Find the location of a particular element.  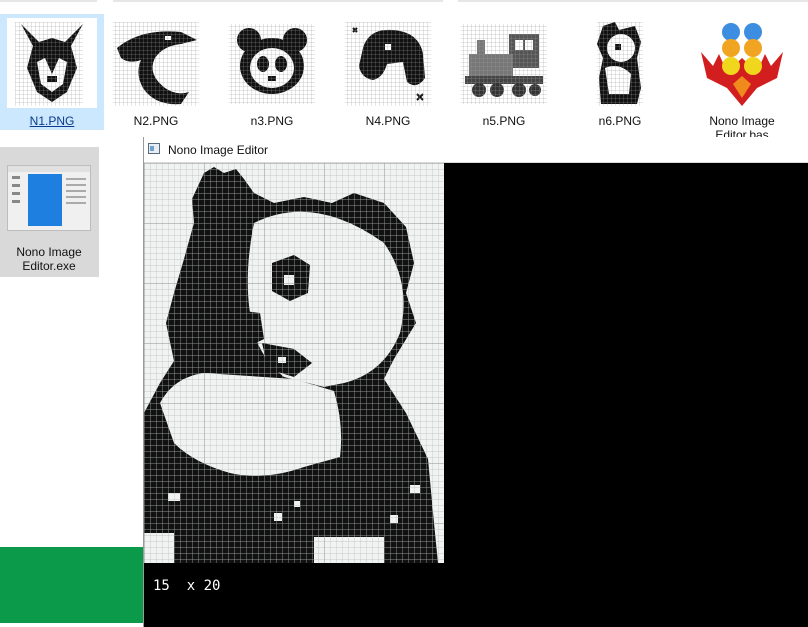

file-icon-exe: Nono Image Editor.exe is located at coordinates (49, 212).